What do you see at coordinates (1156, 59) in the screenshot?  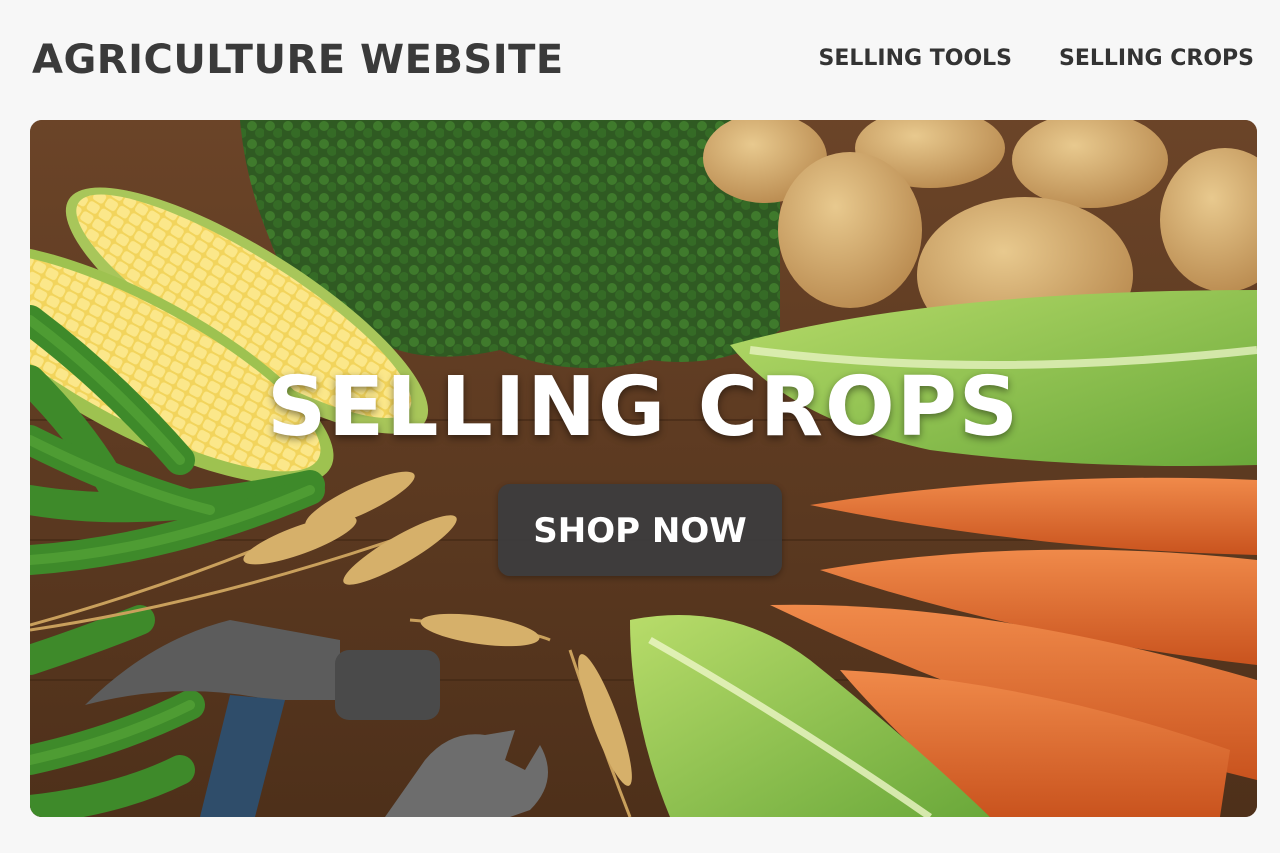 I see `nav-link-selling-crops: SELLING CROPS` at bounding box center [1156, 59].